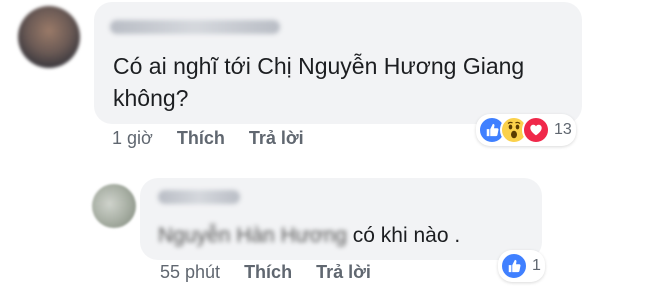 The image size is (660, 296). I want to click on commenter-avatar, so click(49, 37).